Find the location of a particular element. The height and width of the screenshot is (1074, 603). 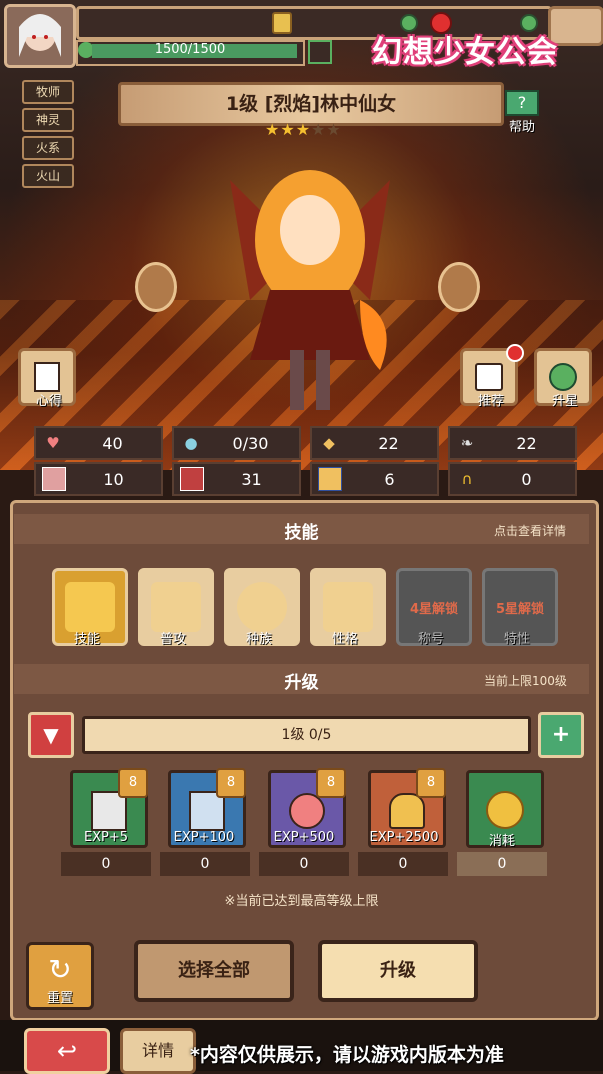

gold-coin-icon is located at coordinates (282, 23).